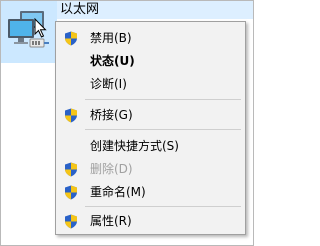 The width and height of the screenshot is (320, 246). I want to click on menu-item-create-shortcut: 创建快捷方式(S), so click(150, 146).